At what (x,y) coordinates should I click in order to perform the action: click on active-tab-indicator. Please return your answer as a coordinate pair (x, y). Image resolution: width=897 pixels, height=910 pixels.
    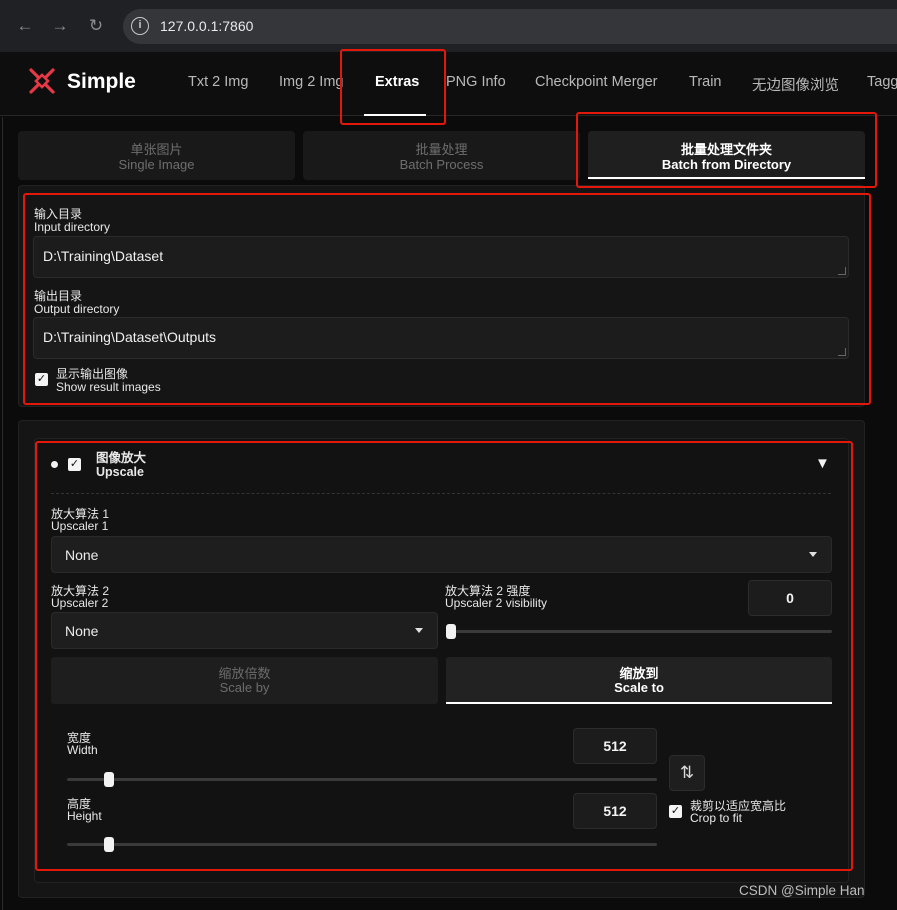
    Looking at the image, I should click on (395, 115).